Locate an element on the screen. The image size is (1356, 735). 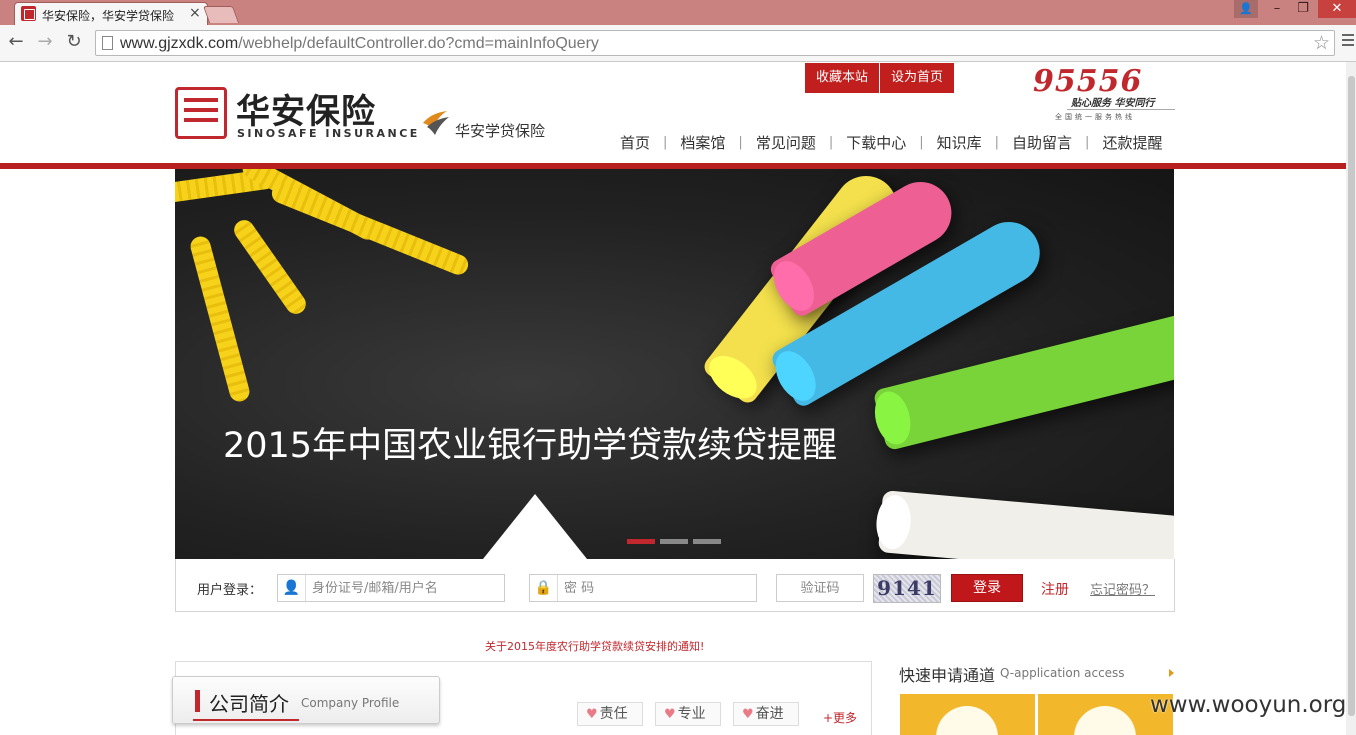
tab-title: 华安保险，华安学贷保险 is located at coordinates (108, 16).